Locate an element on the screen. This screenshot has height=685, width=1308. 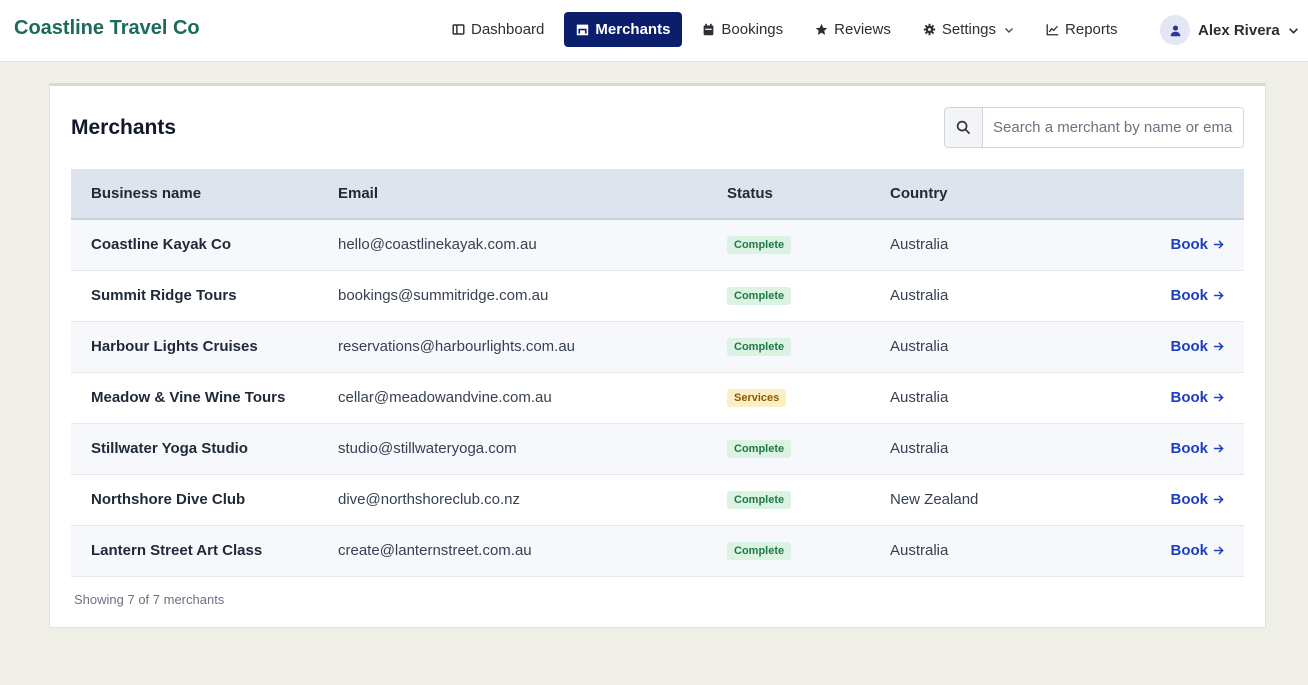
nav-bookings: Bookings is located at coordinates (742, 29).